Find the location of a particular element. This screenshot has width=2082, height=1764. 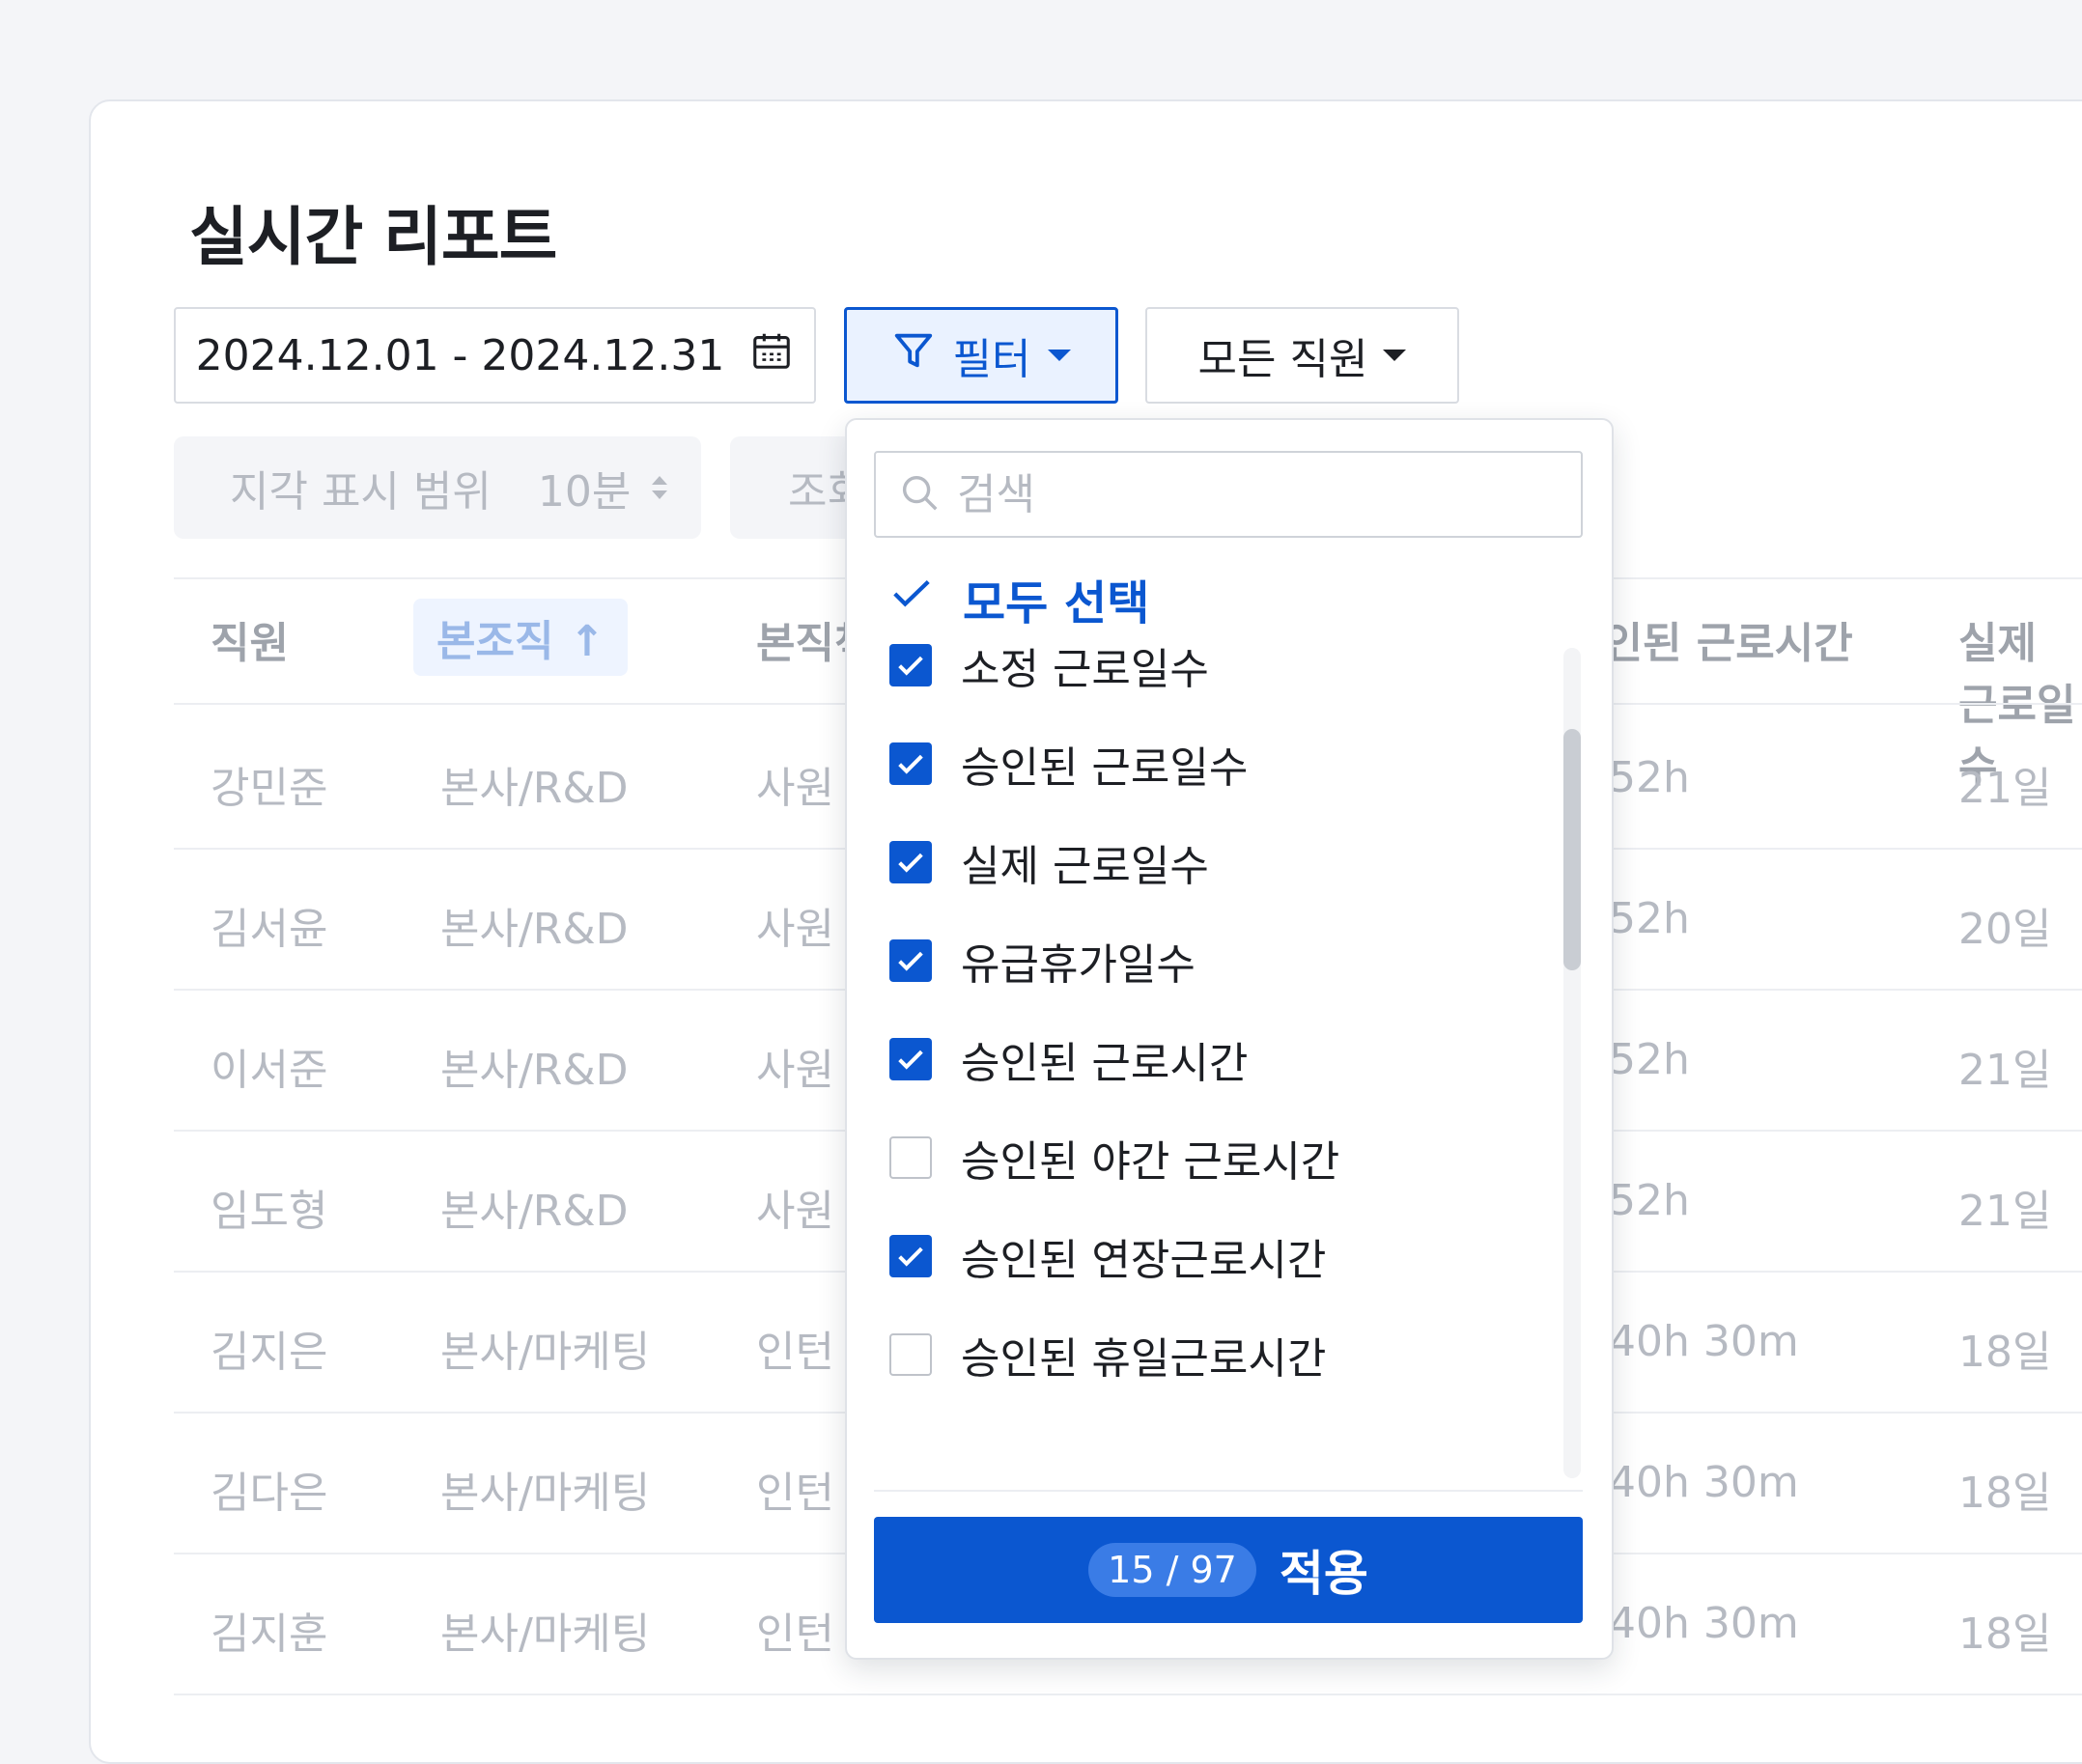

filter-option: 승인된 근로일수 is located at coordinates (1069, 764).